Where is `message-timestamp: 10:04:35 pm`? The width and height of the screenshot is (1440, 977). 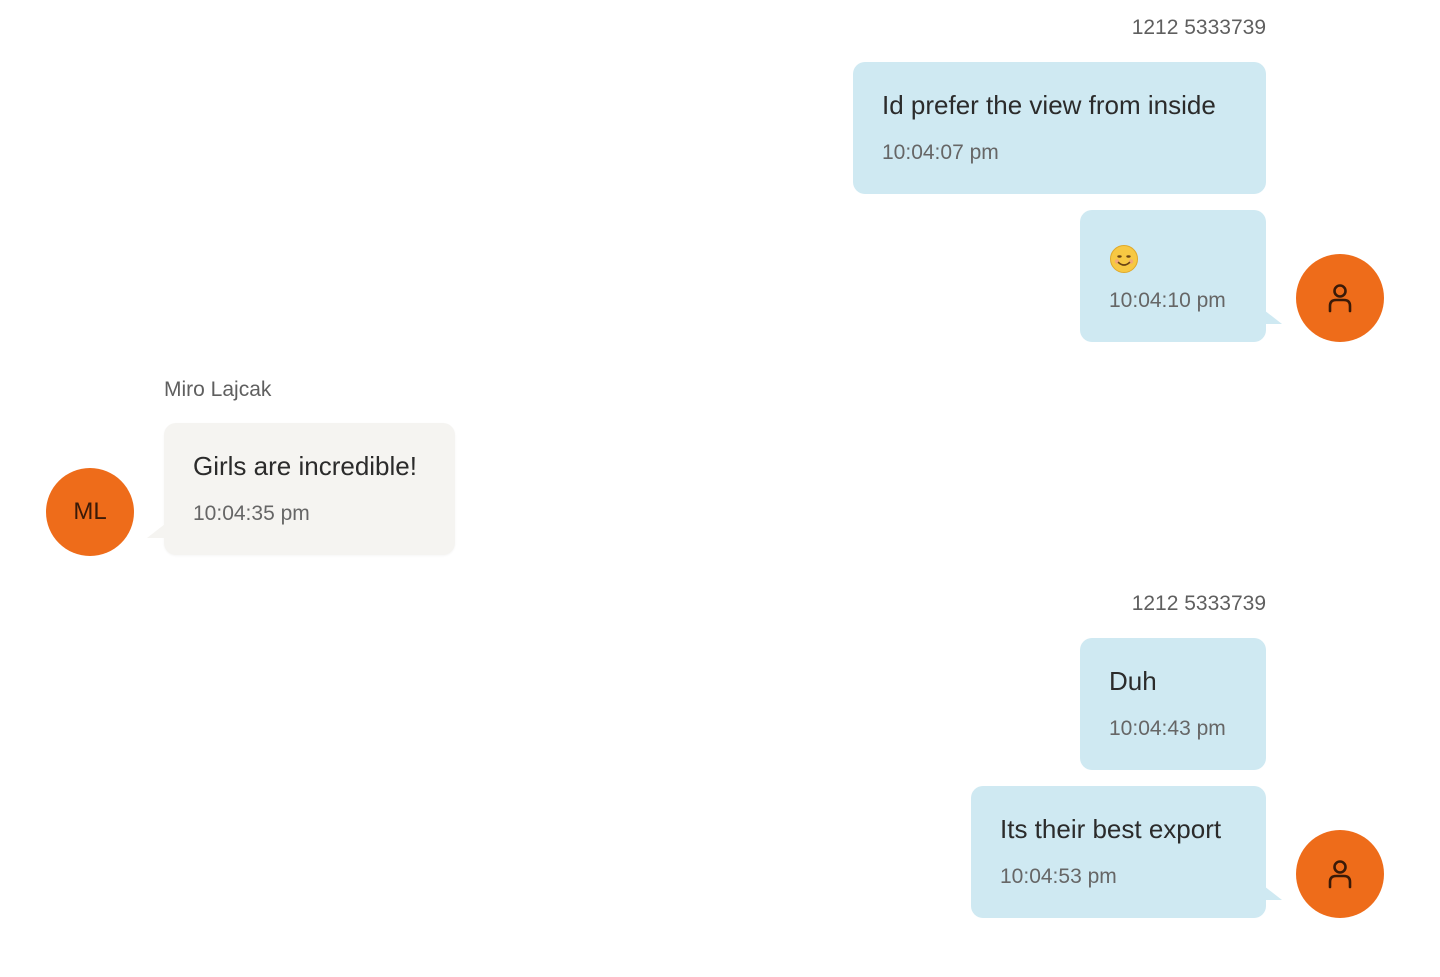 message-timestamp: 10:04:35 pm is located at coordinates (251, 513).